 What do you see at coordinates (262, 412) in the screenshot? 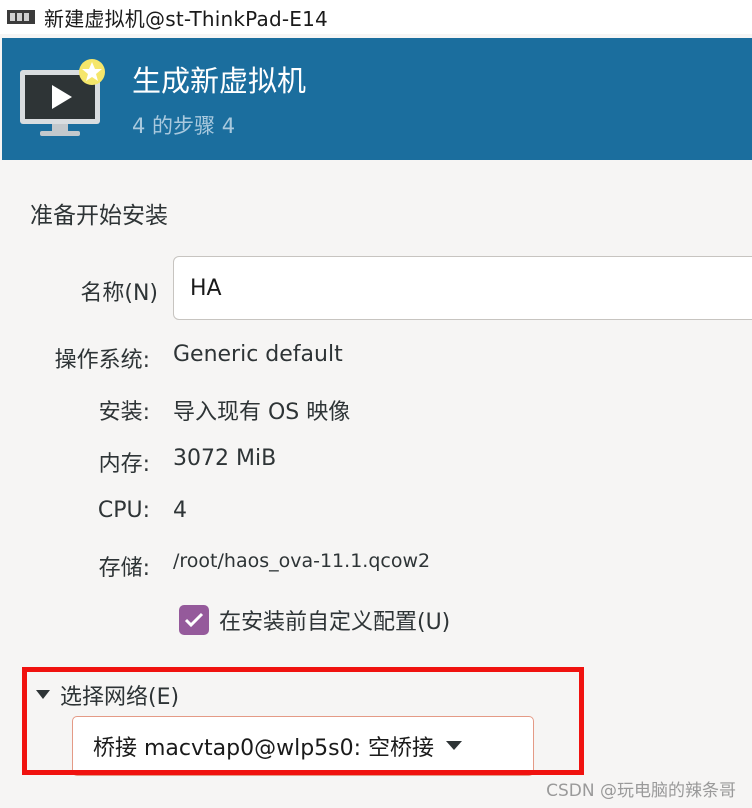
I see `install-value: 导入现有 OS 映像` at bounding box center [262, 412].